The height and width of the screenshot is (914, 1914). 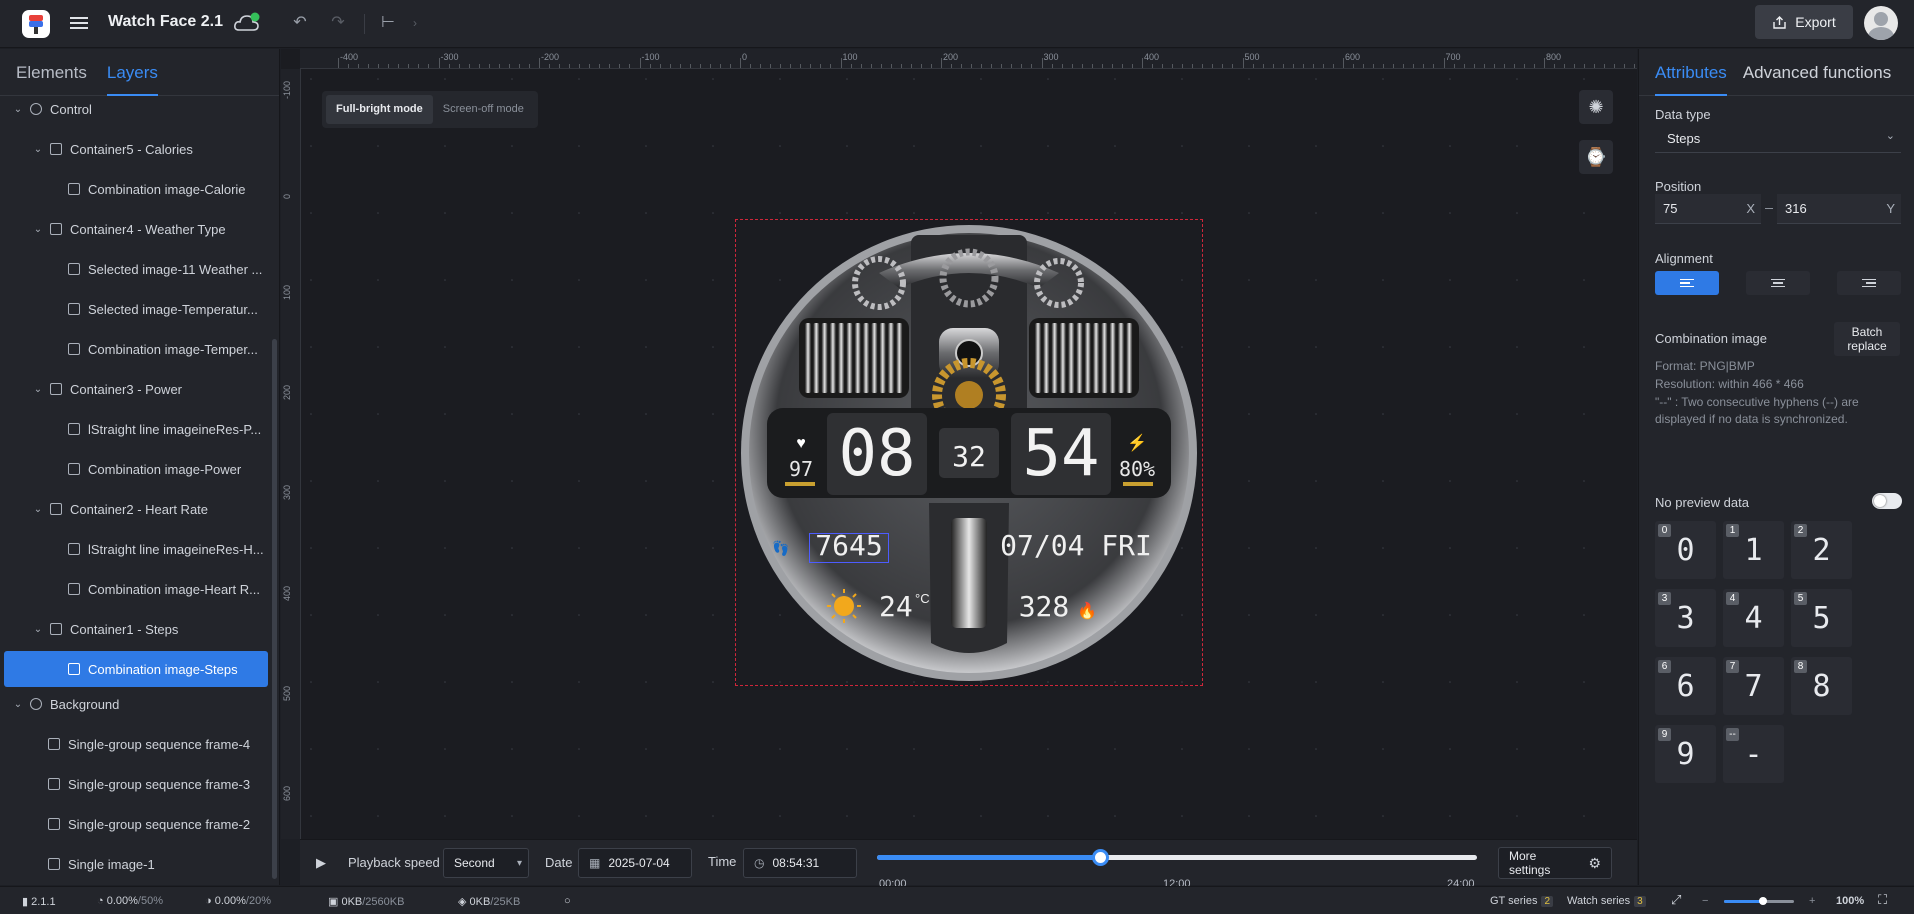 I want to click on version-indicator: ▮ 2.1.1, so click(x=39, y=902).